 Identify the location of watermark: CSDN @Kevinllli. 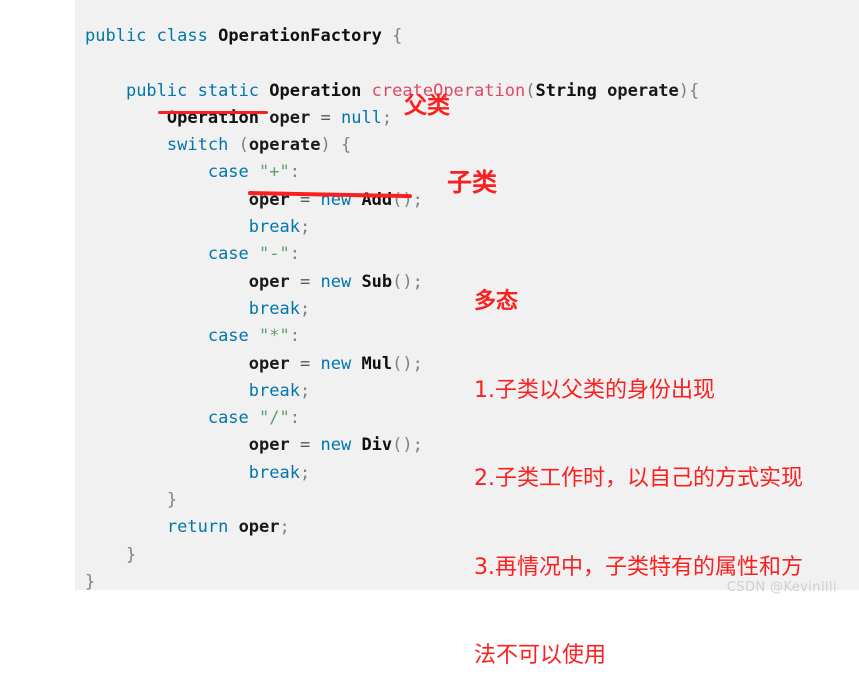
(781, 587).